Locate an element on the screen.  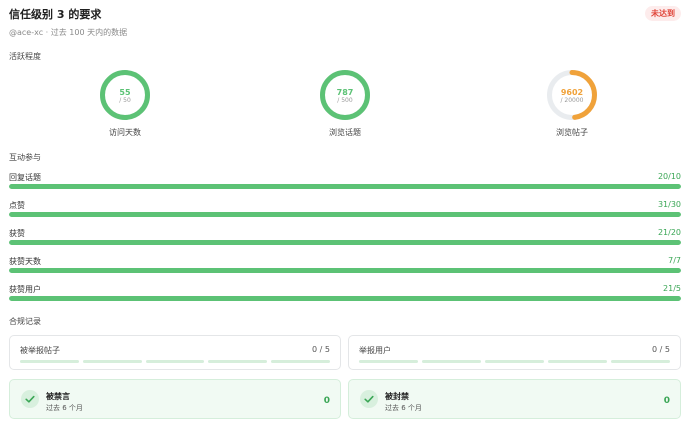
progress-row-liked-users: 获赞用户 21/5 is located at coordinates (345, 296).